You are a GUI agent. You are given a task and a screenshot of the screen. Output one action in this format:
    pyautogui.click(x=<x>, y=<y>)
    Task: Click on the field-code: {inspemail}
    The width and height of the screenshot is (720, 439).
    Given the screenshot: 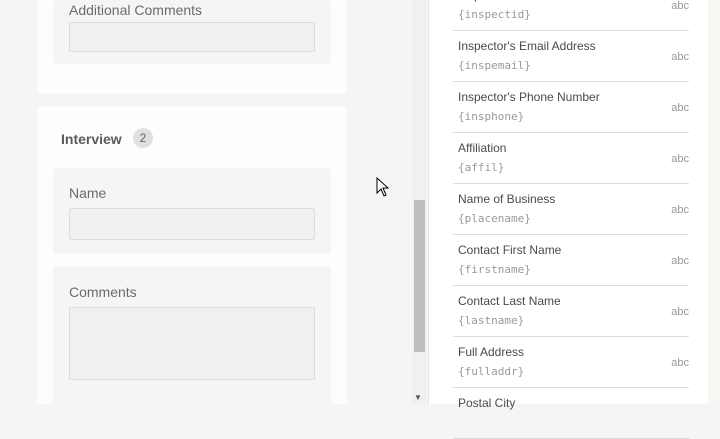 What is the action you would take?
    pyautogui.click(x=494, y=65)
    